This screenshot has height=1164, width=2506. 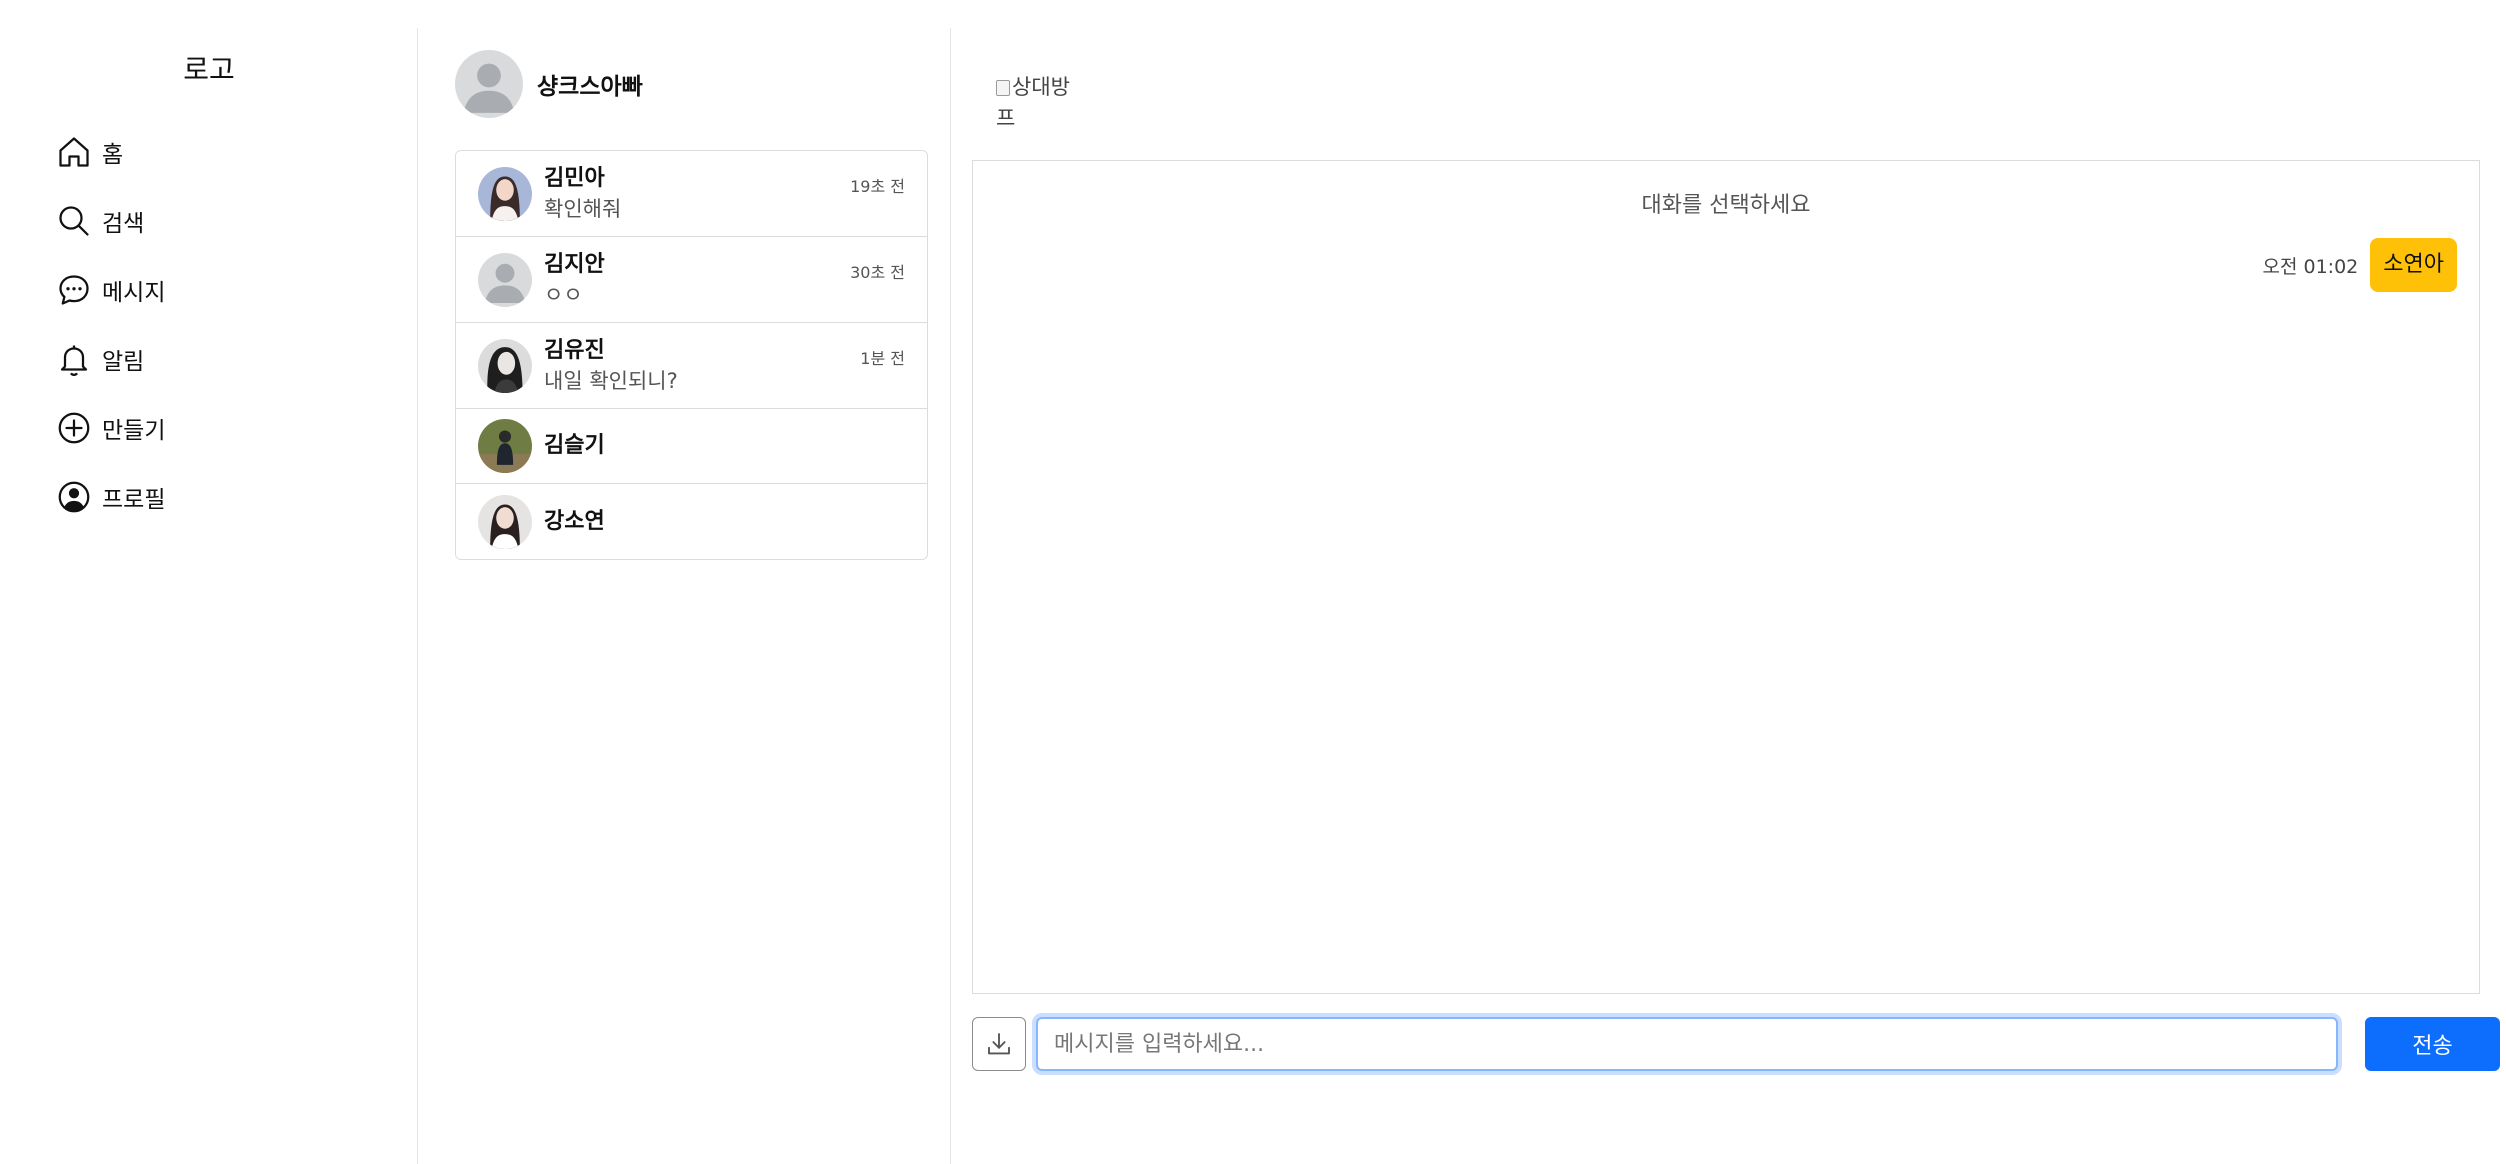 What do you see at coordinates (2359, 265) in the screenshot?
I see `message-row: 오전 01:02 소연아` at bounding box center [2359, 265].